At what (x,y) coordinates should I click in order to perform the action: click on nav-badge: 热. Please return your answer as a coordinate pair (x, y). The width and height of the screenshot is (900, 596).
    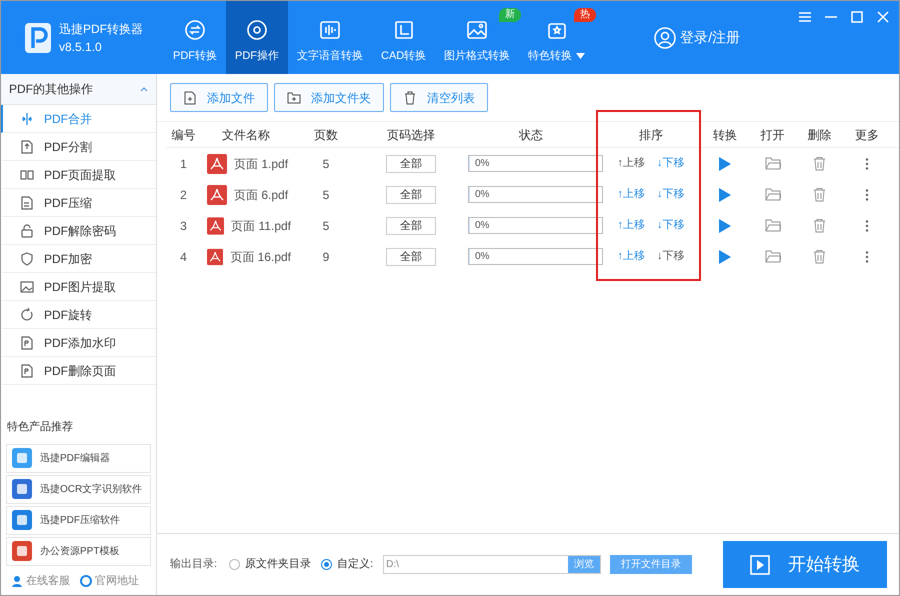
    Looking at the image, I should click on (585, 15).